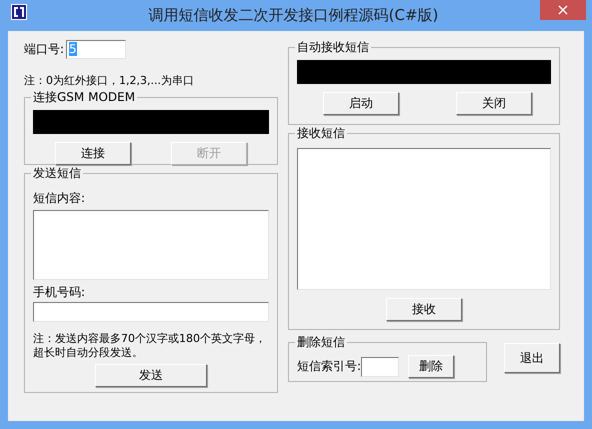  I want to click on port-value: 5, so click(73, 49).